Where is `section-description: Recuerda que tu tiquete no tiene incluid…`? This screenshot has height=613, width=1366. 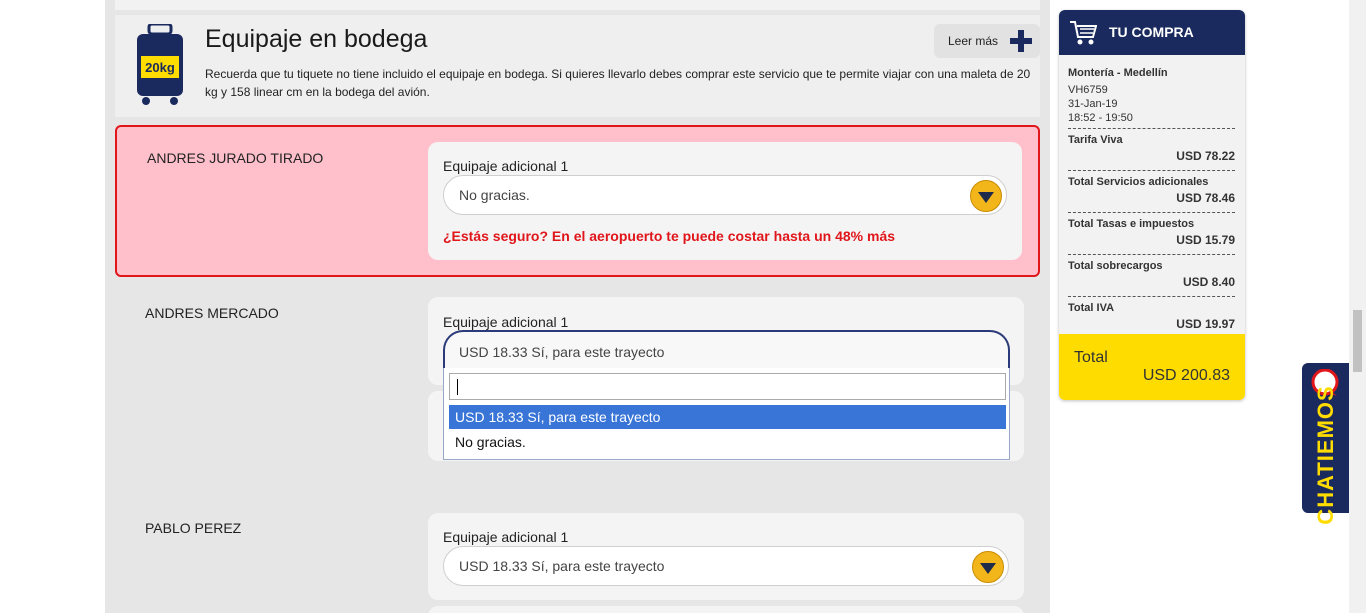 section-description: Recuerda que tu tiquete no tiene incluid… is located at coordinates (618, 83).